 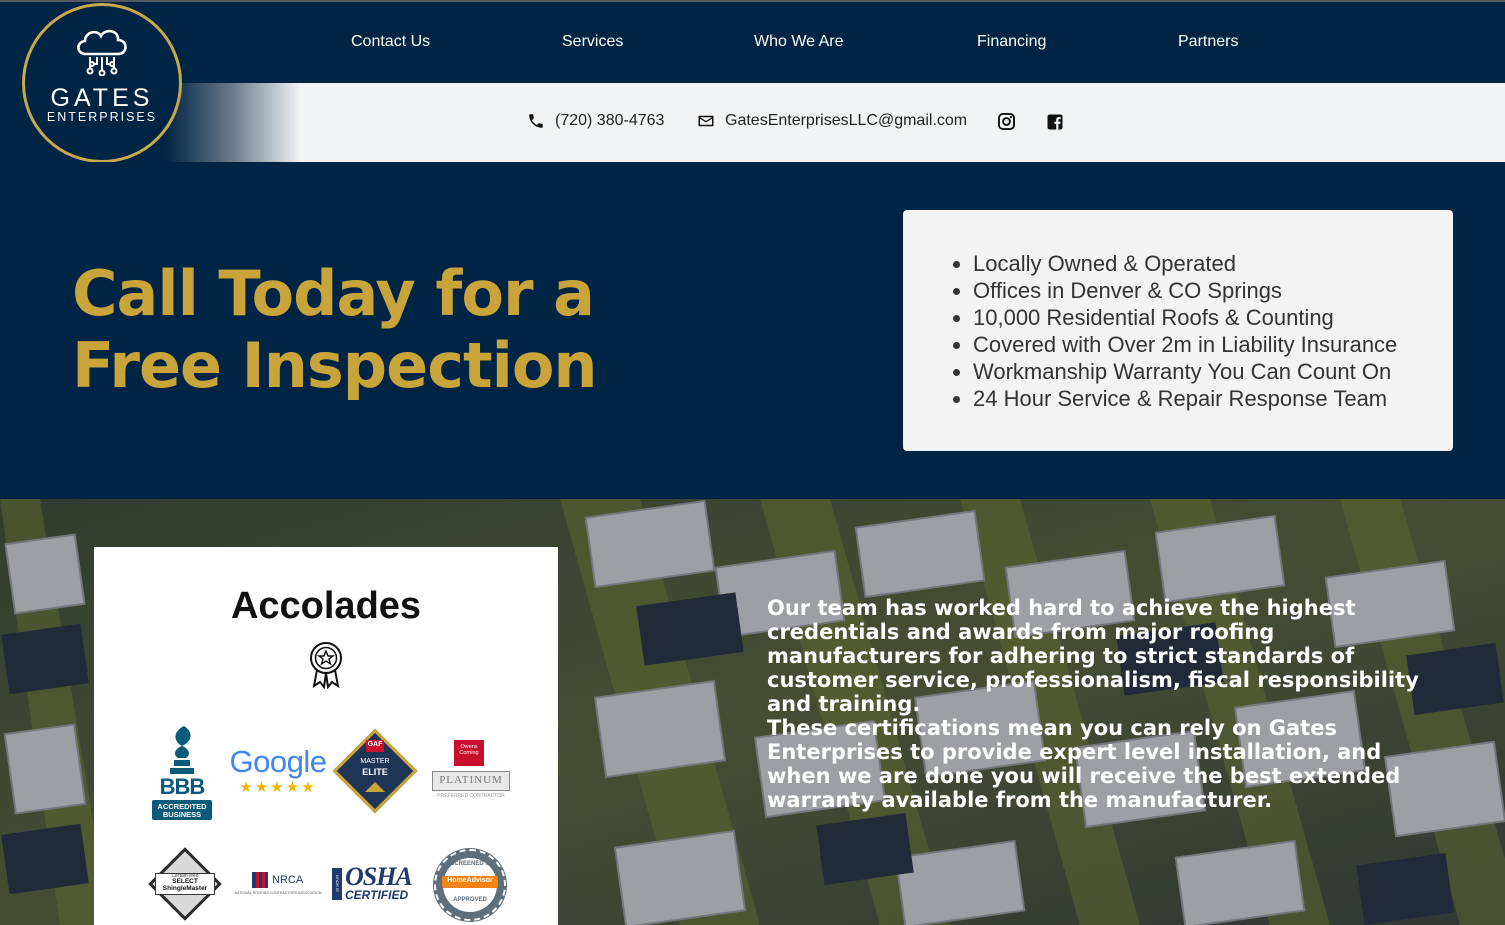 What do you see at coordinates (752, 41) in the screenshot?
I see `top-nav-bar` at bounding box center [752, 41].